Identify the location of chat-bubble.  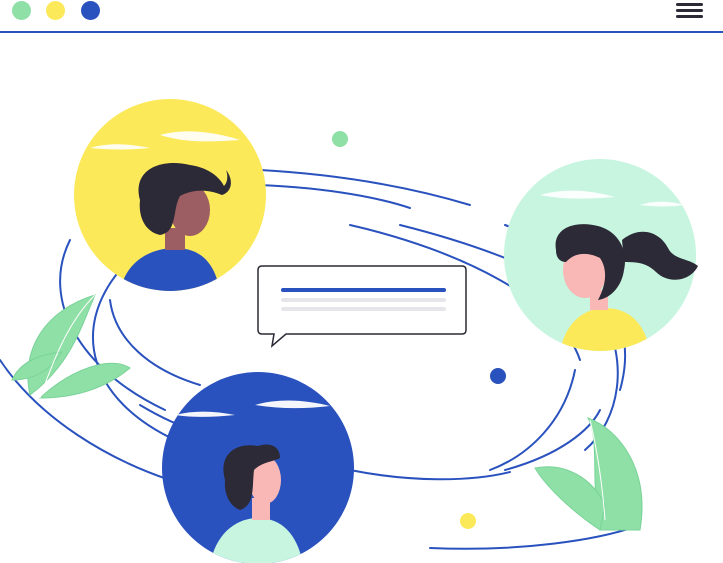
(362, 306).